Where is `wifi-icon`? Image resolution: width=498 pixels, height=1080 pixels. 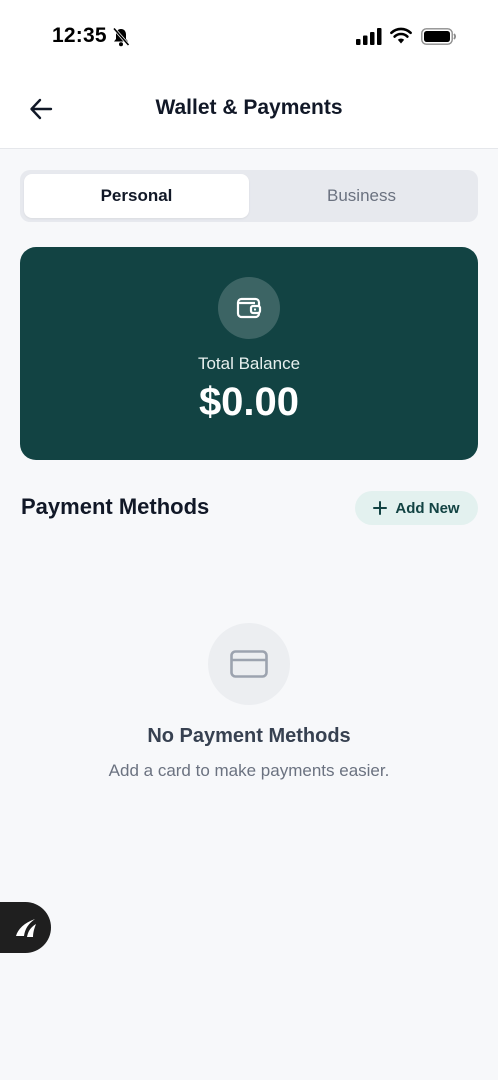
wifi-icon is located at coordinates (401, 35).